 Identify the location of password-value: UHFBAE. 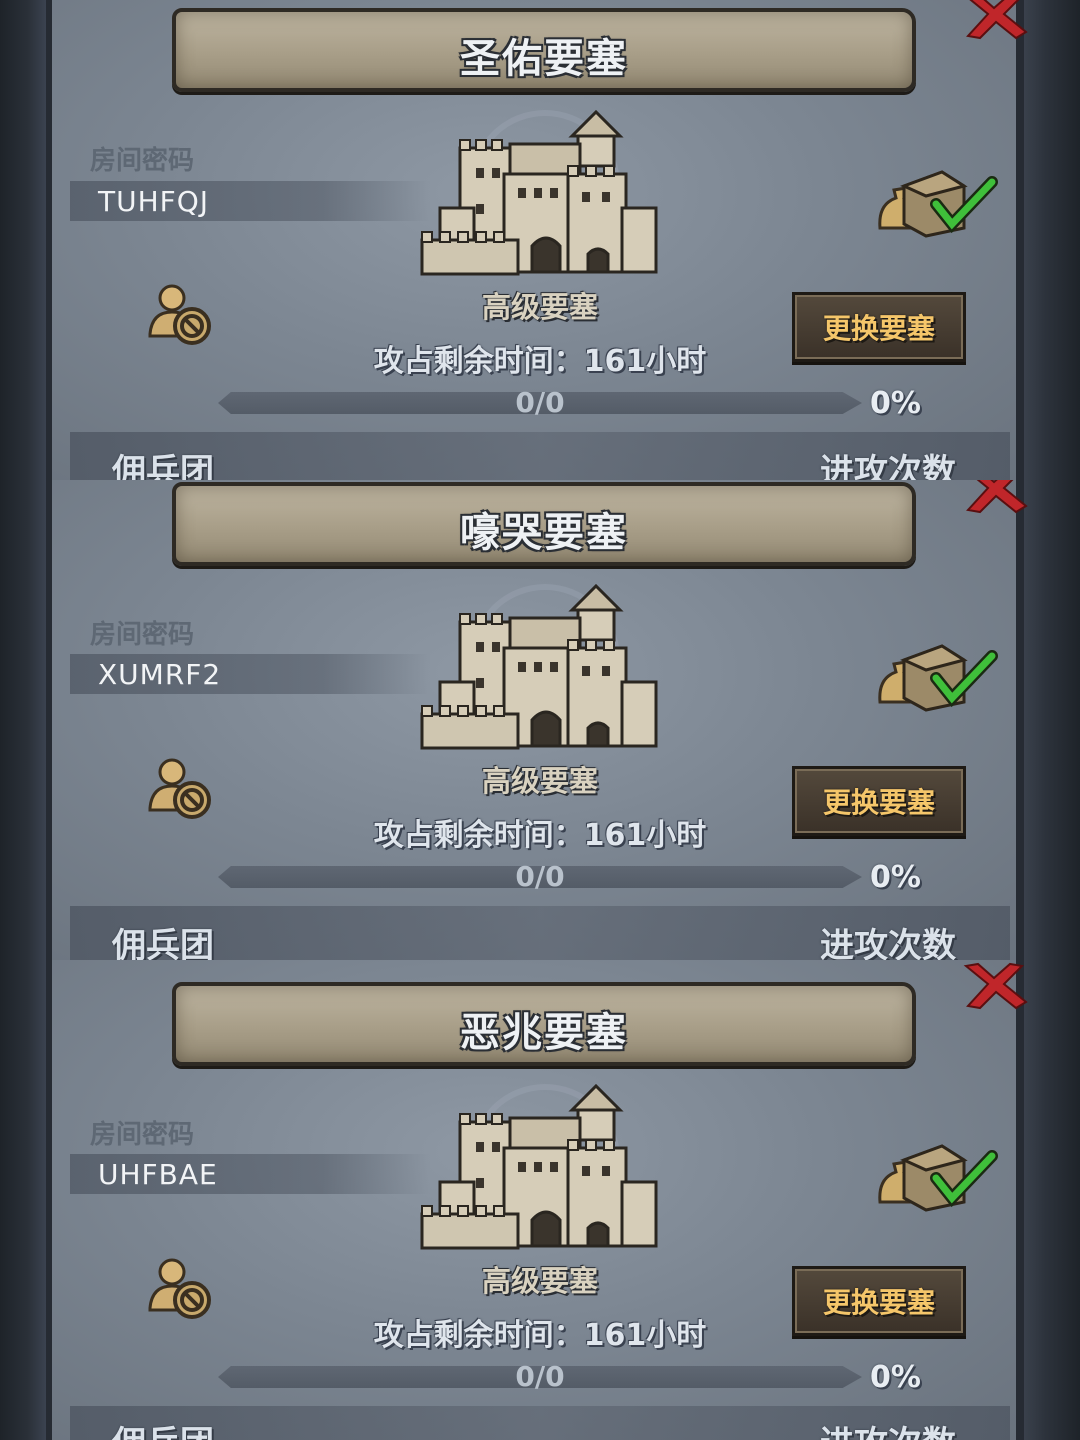
(158, 1174).